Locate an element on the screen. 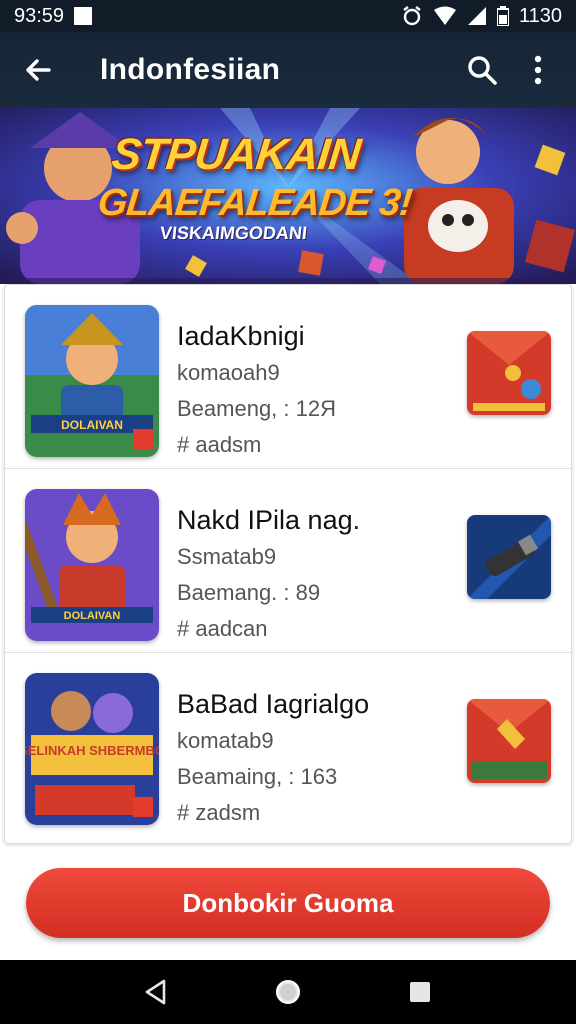 Image resolution: width=576 pixels, height=1024 pixels. item-title: Nakd IPila nag. is located at coordinates (269, 520).